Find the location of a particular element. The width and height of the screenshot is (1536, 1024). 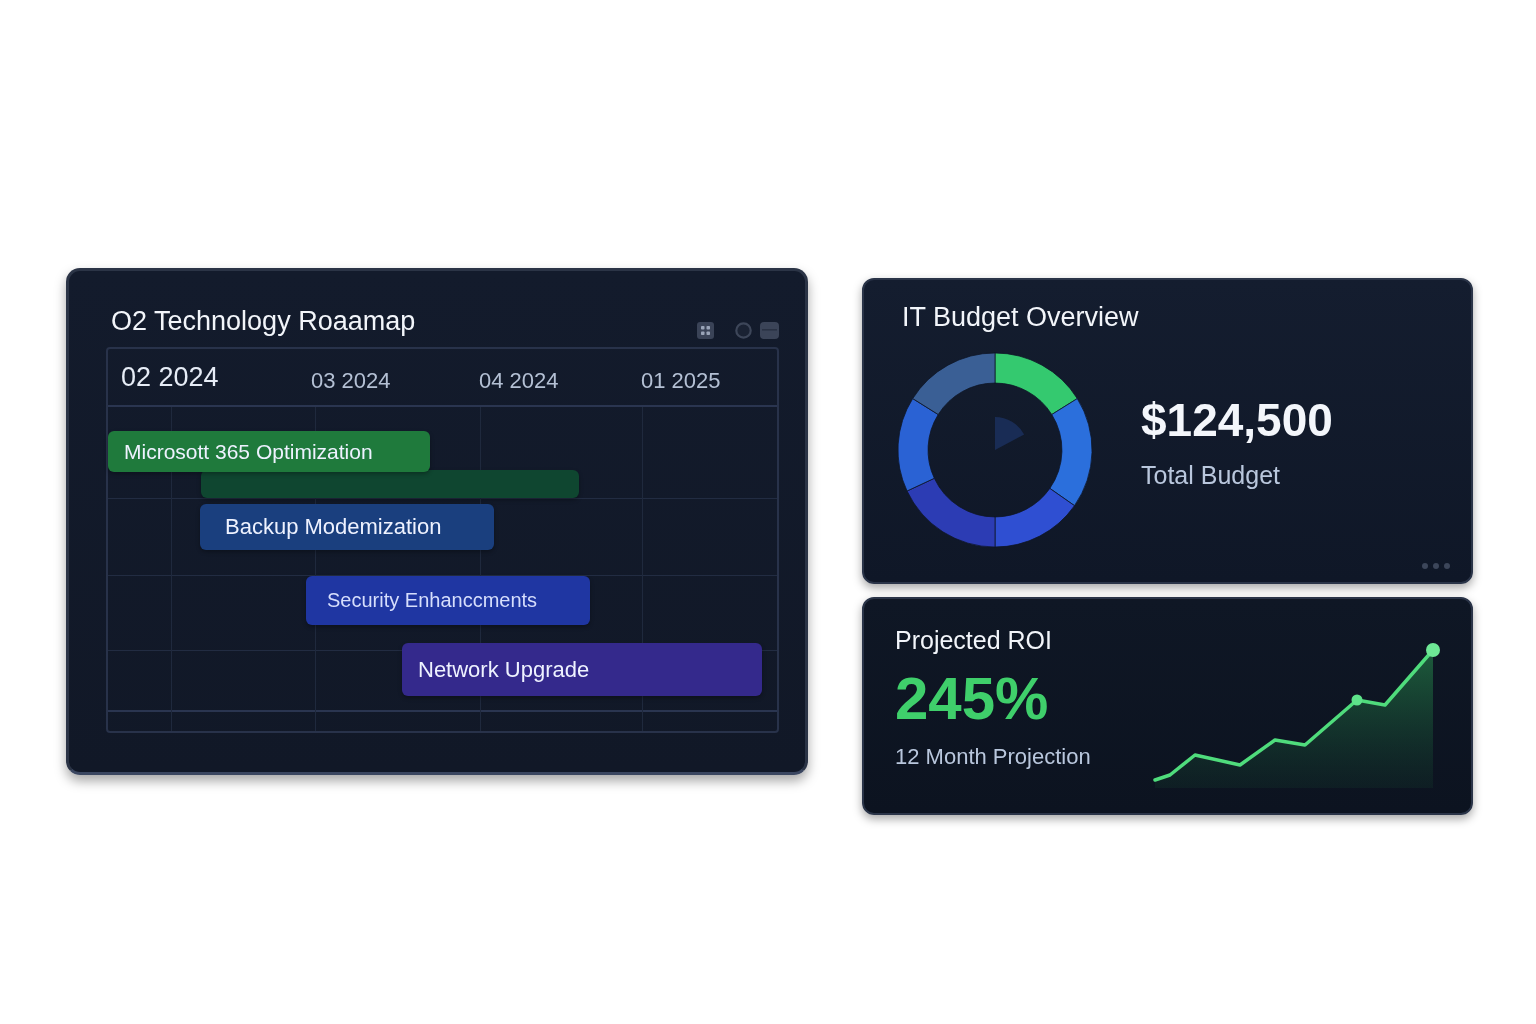

task-bar: Backup Modemization is located at coordinates (347, 527).